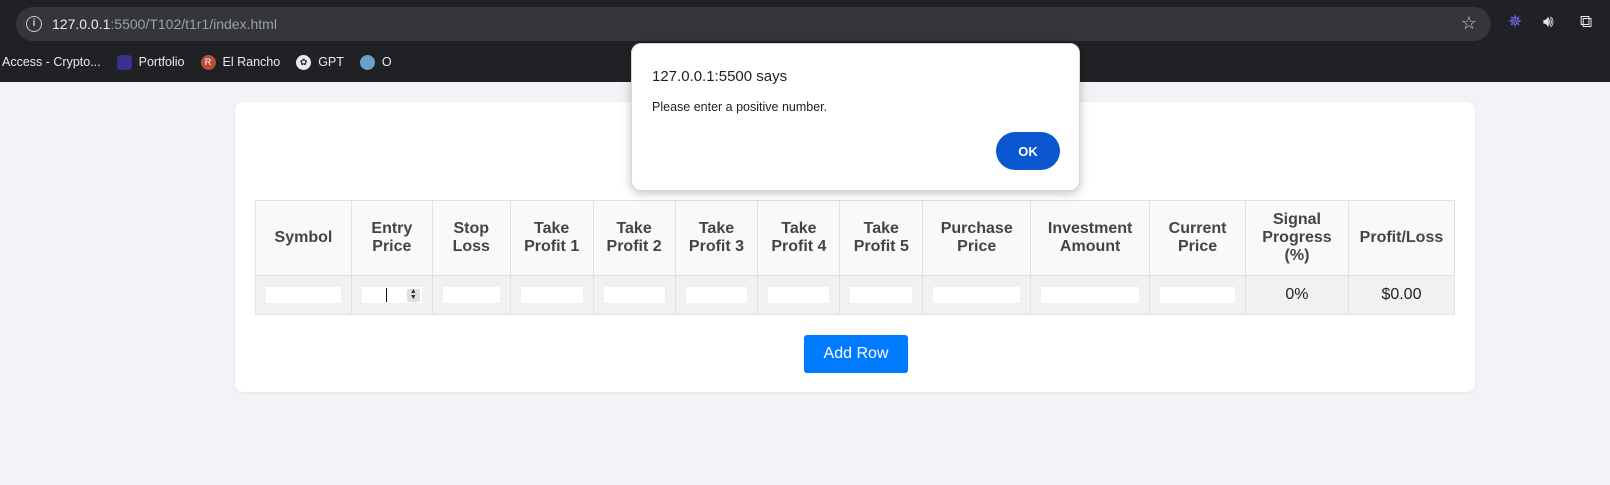 The width and height of the screenshot is (1610, 485). Describe the element at coordinates (208, 62) in the screenshot. I see `el-rancho-icon: R` at that location.